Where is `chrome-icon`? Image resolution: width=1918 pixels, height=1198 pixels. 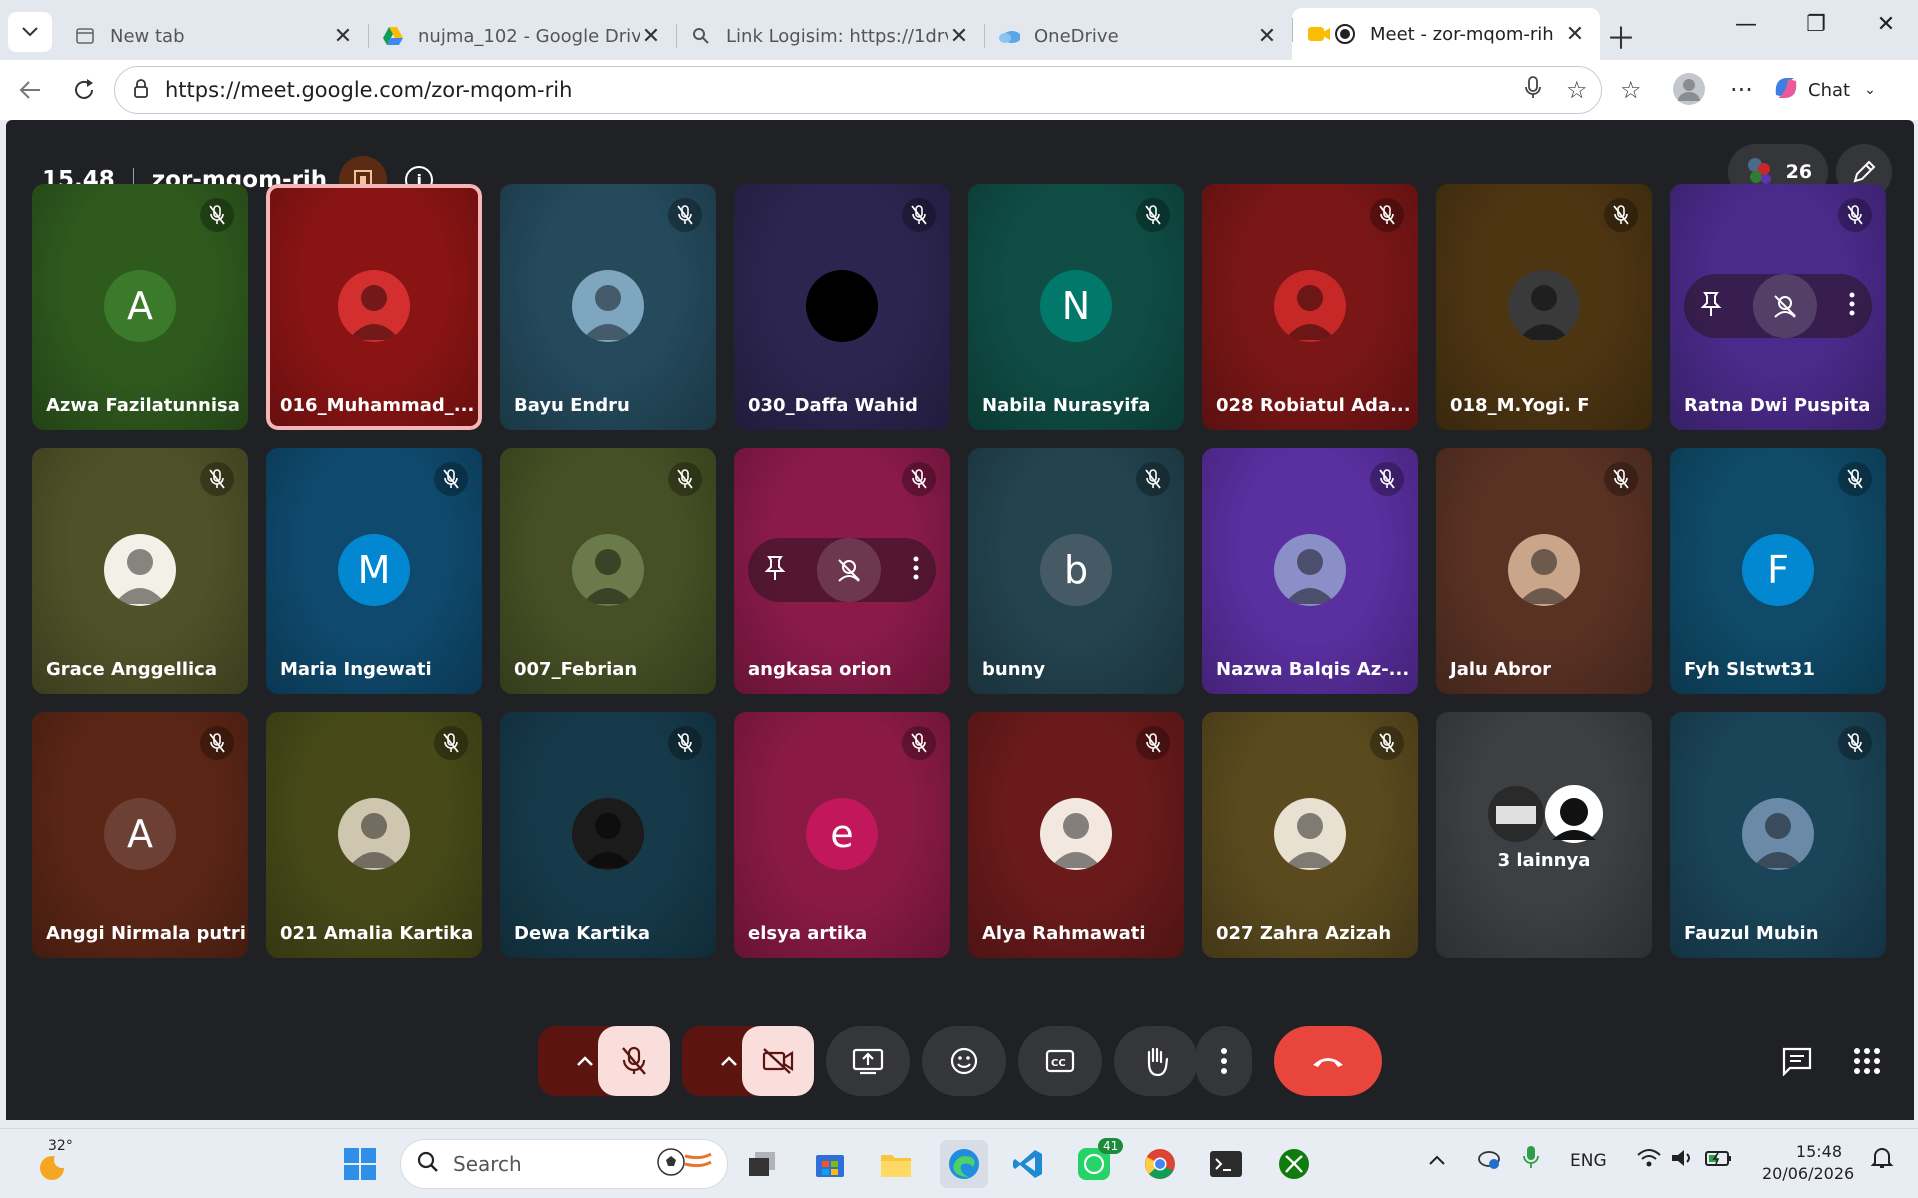 chrome-icon is located at coordinates (1160, 1164).